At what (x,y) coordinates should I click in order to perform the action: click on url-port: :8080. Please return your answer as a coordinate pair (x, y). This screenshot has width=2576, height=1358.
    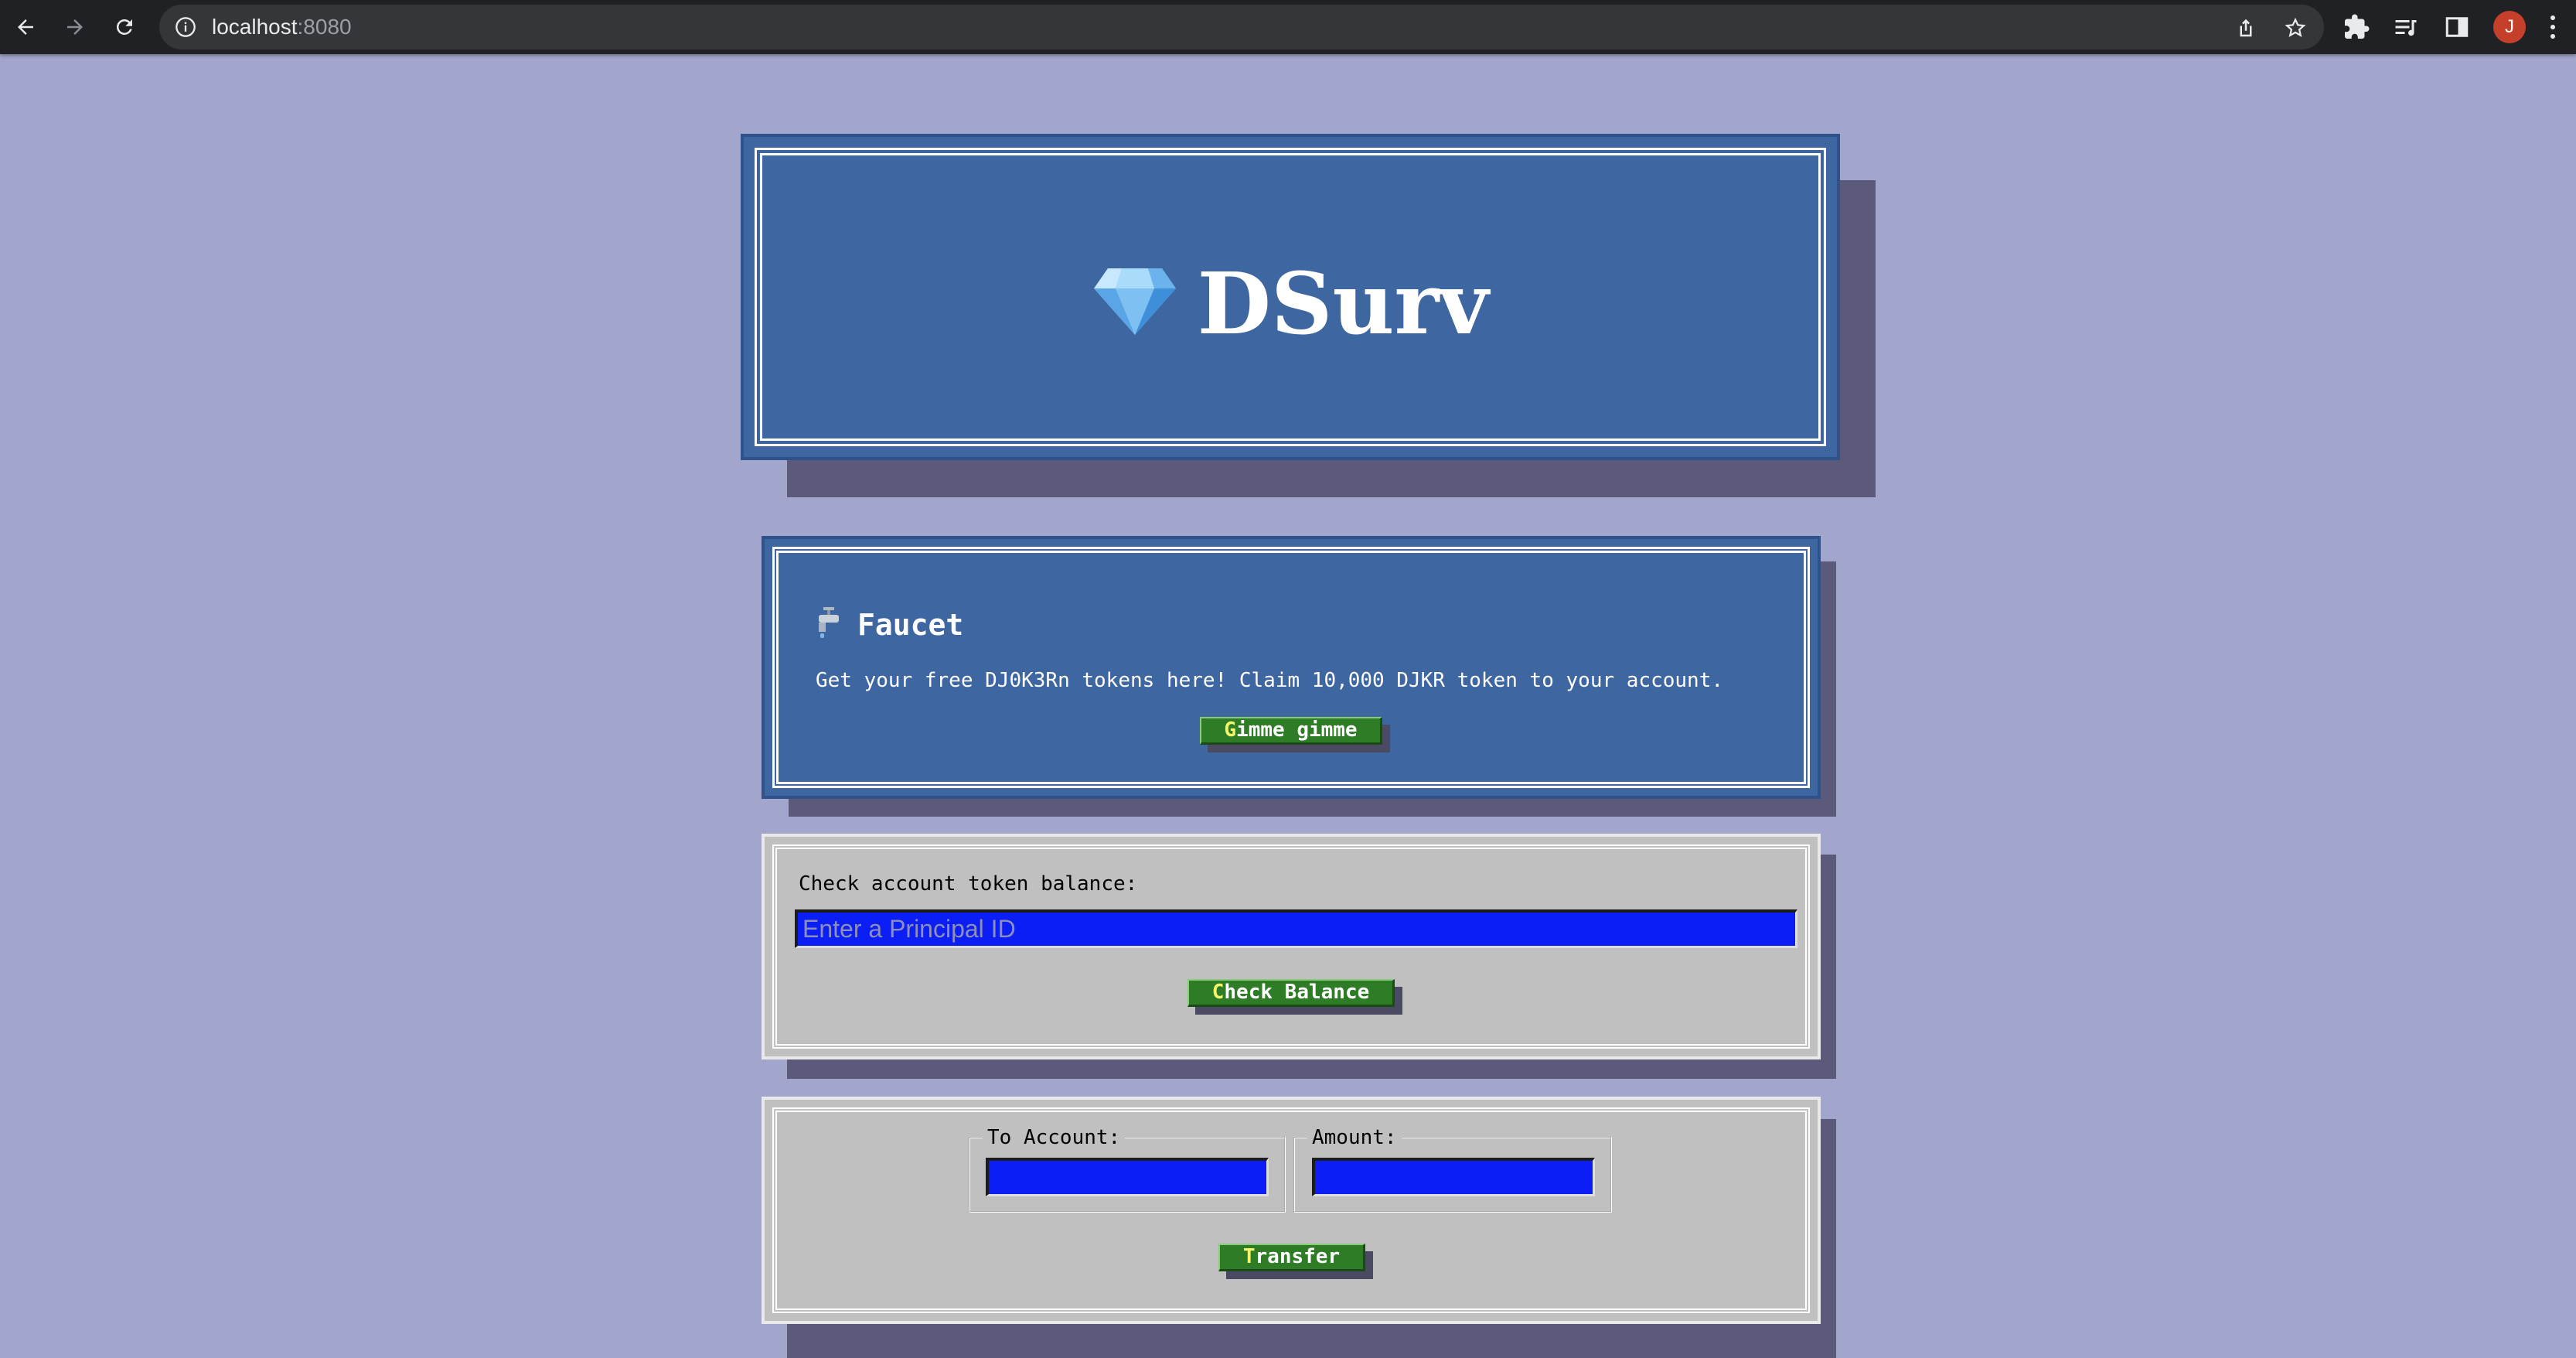
    Looking at the image, I should click on (324, 27).